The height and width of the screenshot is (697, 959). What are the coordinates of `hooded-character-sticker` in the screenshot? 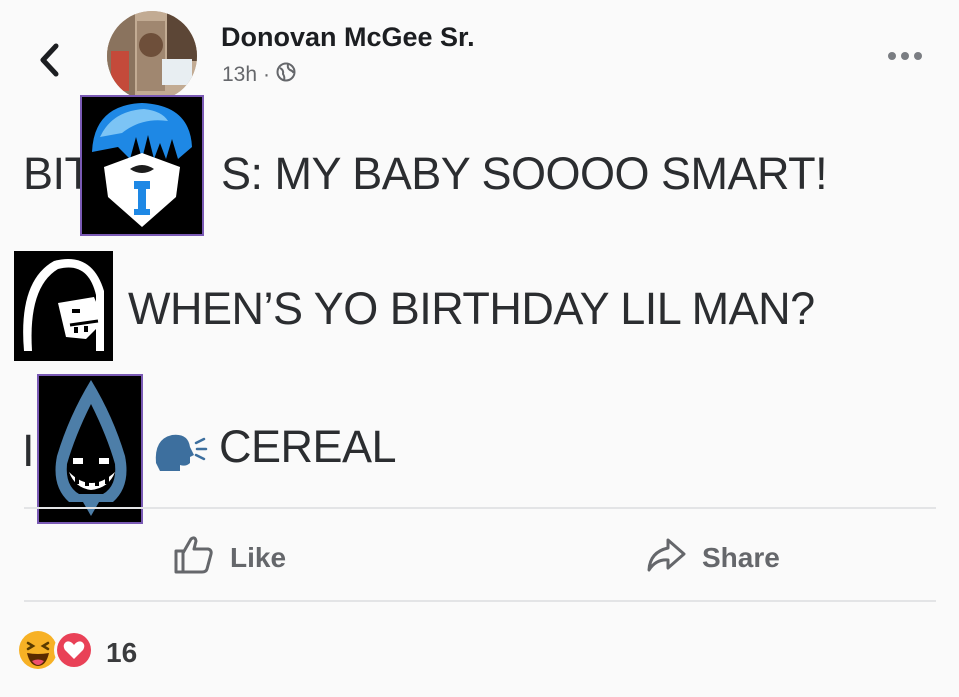 It's located at (90, 449).